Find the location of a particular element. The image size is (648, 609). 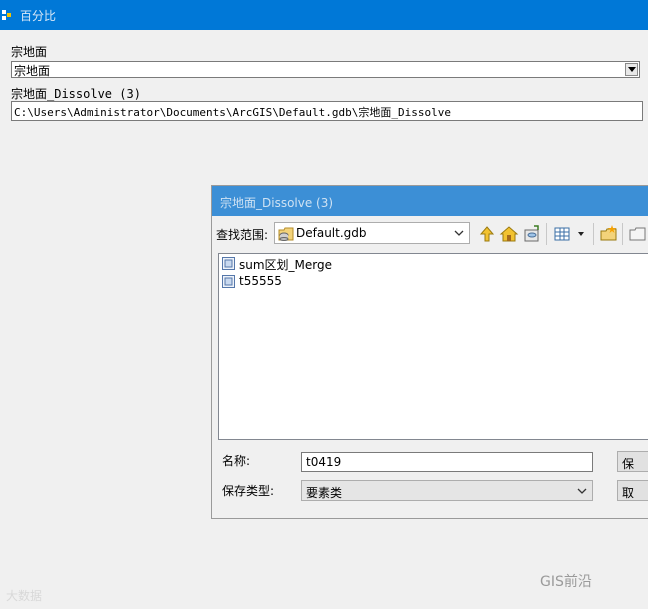

name-label: 名称: is located at coordinates (236, 461).